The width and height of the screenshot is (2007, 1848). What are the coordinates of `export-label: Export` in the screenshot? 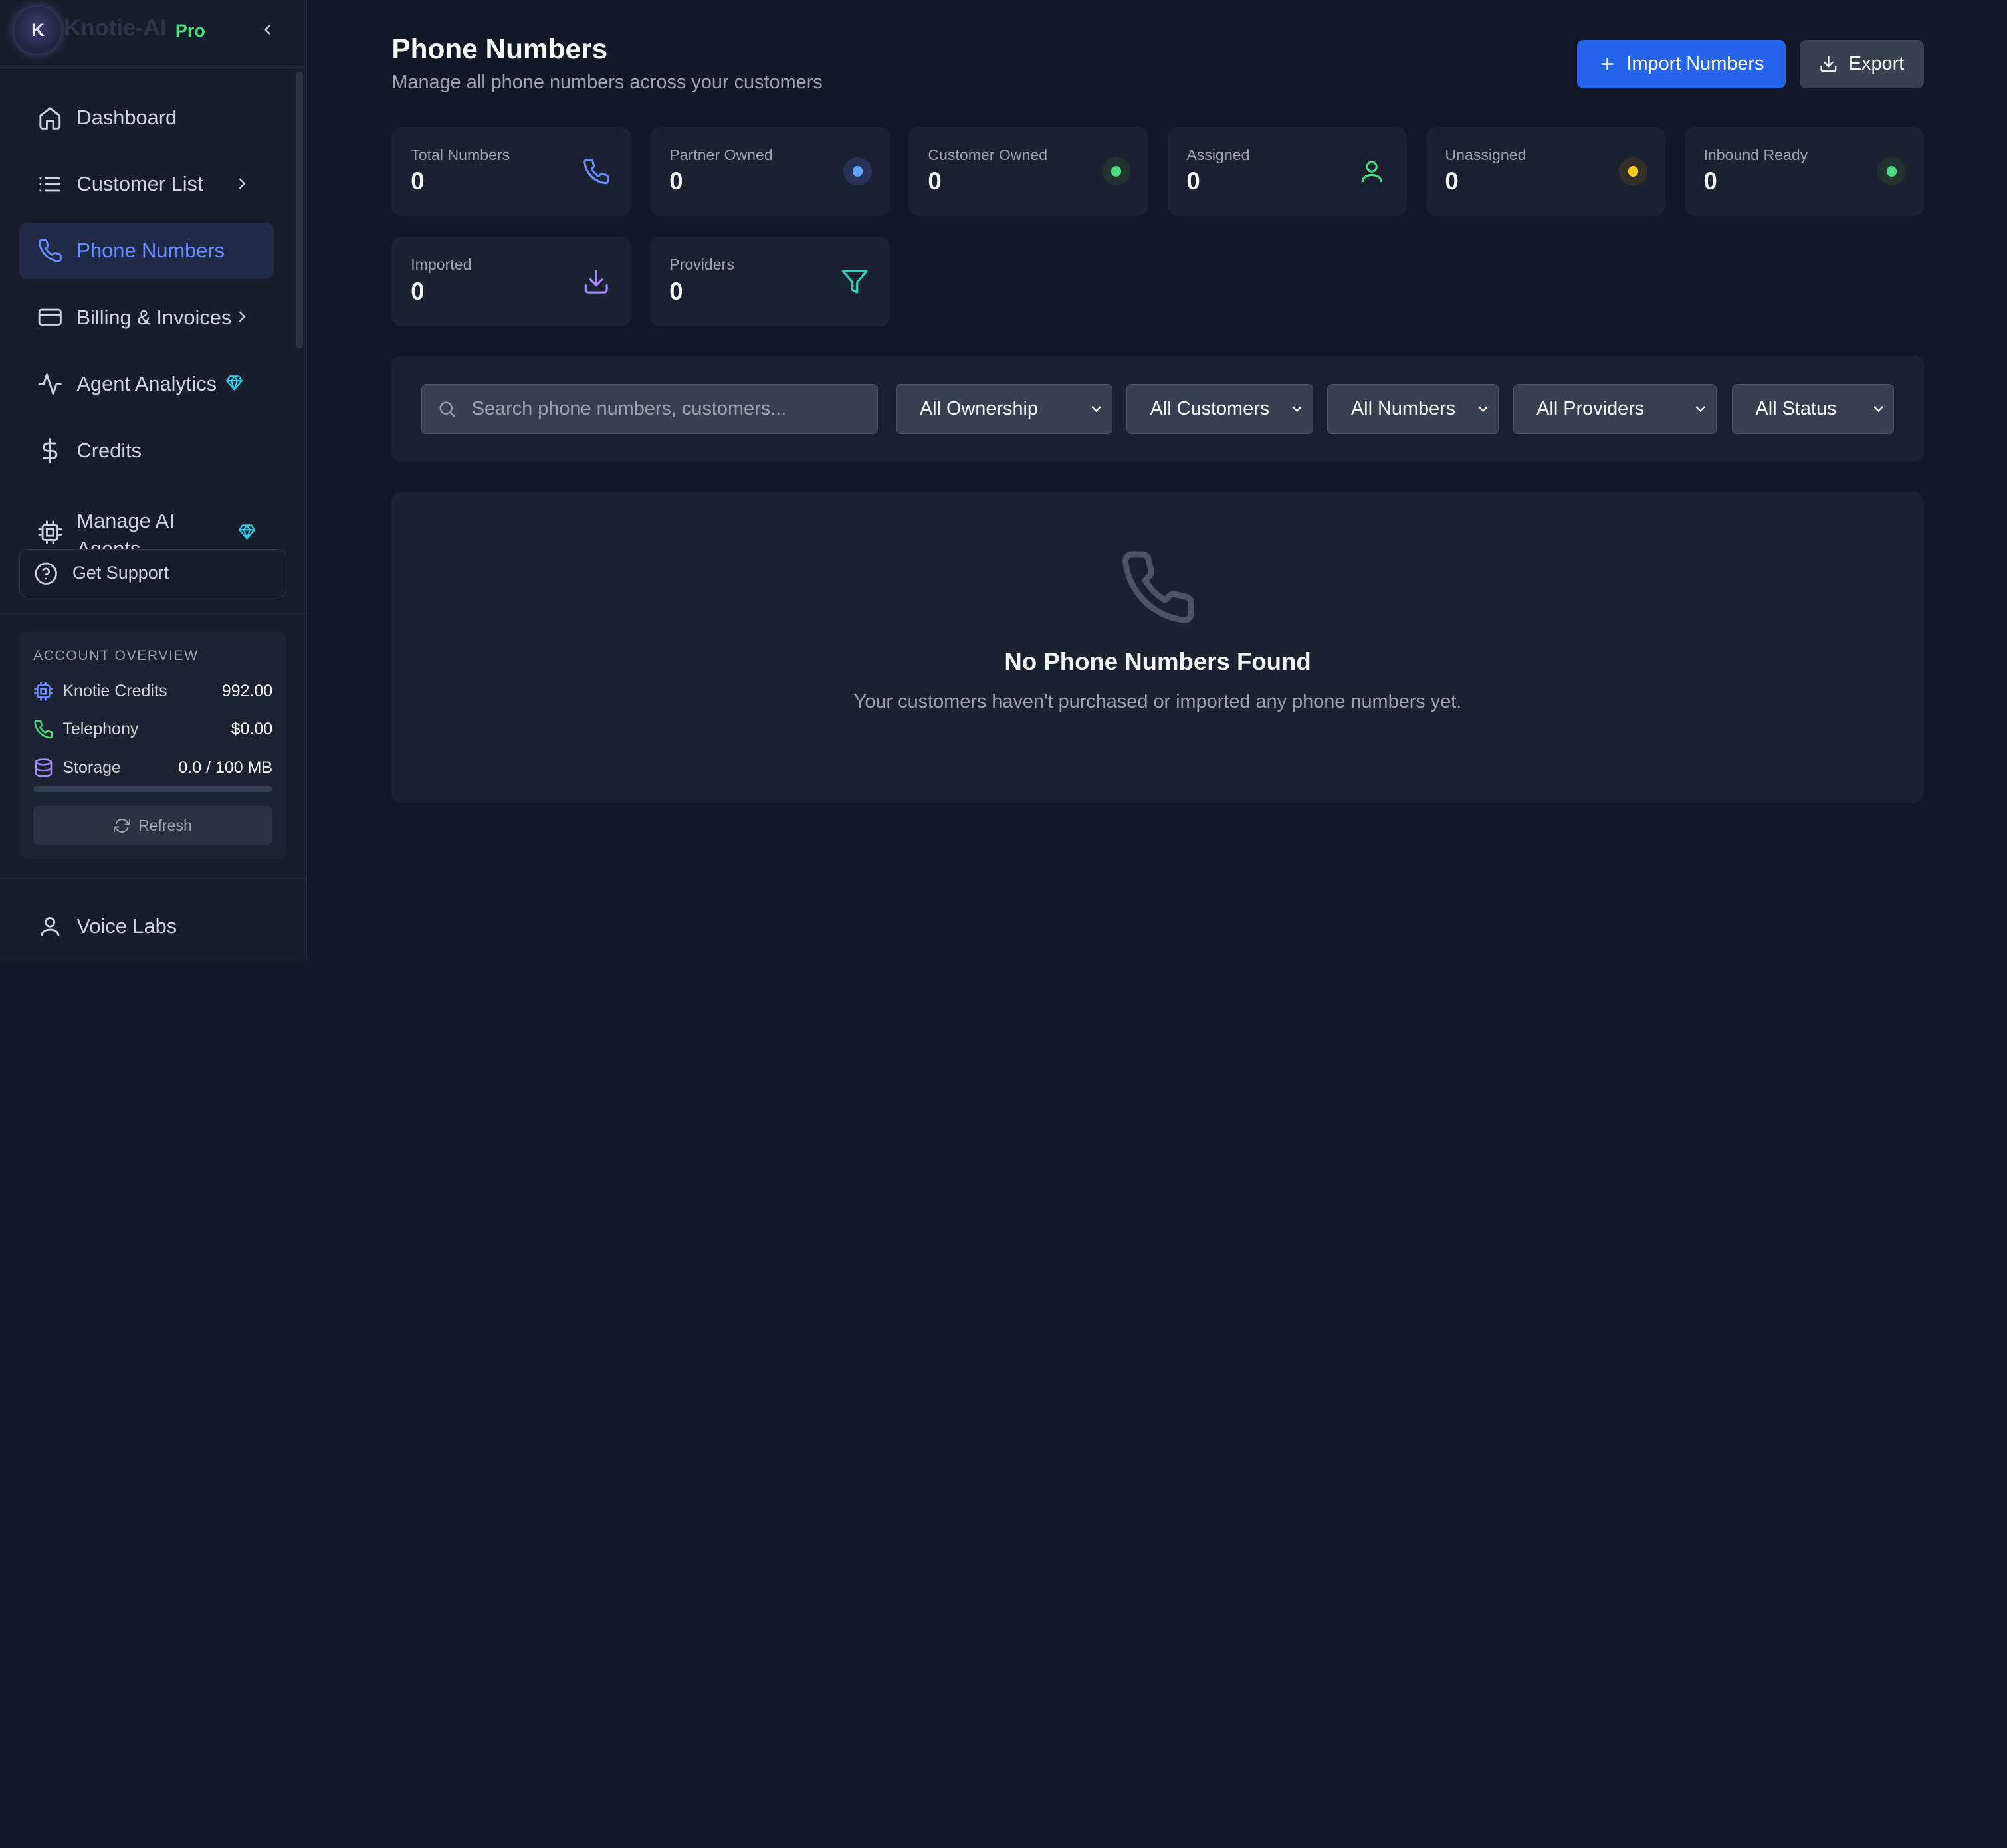 It's located at (1876, 63).